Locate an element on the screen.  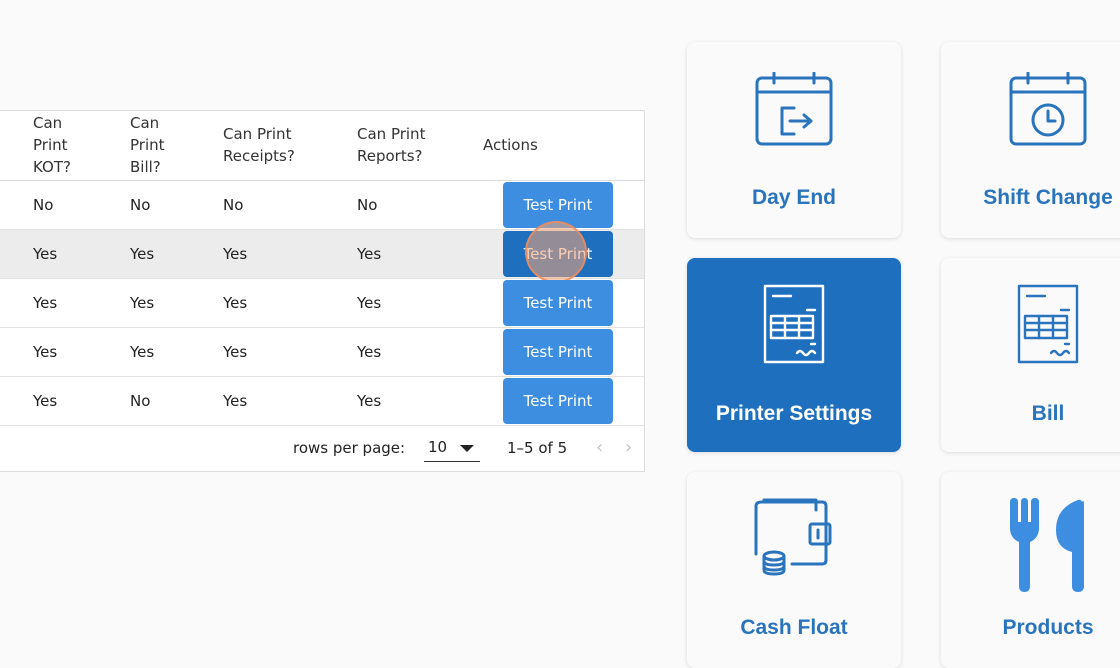
header-can-print-reports: Can Print Reports? is located at coordinates (391, 145).